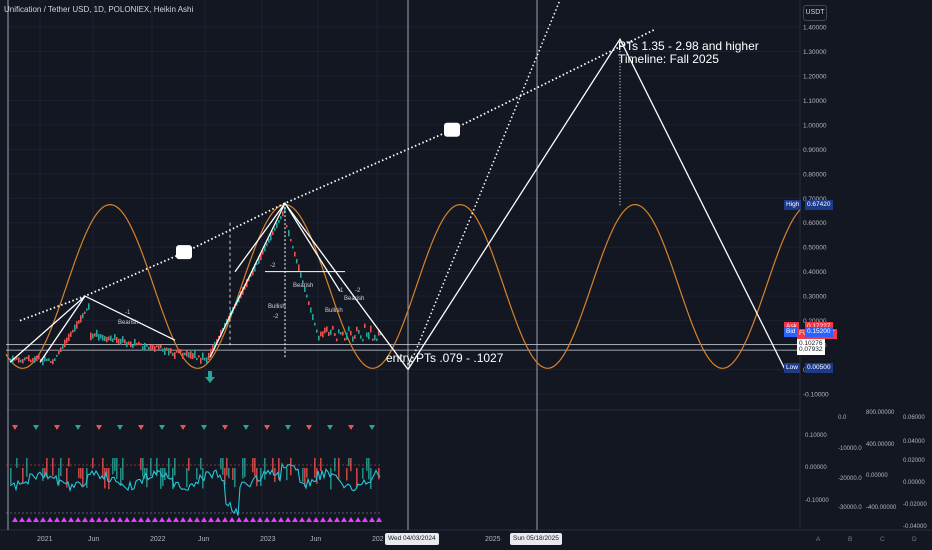  What do you see at coordinates (815, 28) in the screenshot?
I see `price-tick-label: 1.40000` at bounding box center [815, 28].